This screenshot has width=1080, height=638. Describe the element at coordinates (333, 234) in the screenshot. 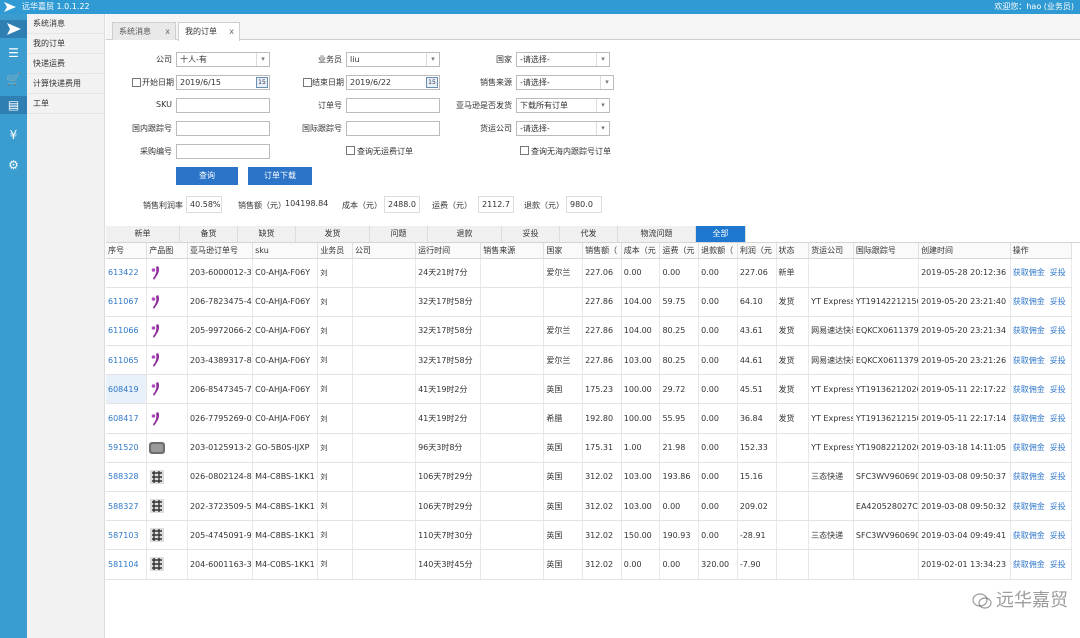

I see `status-tab-shipped: 发货` at that location.